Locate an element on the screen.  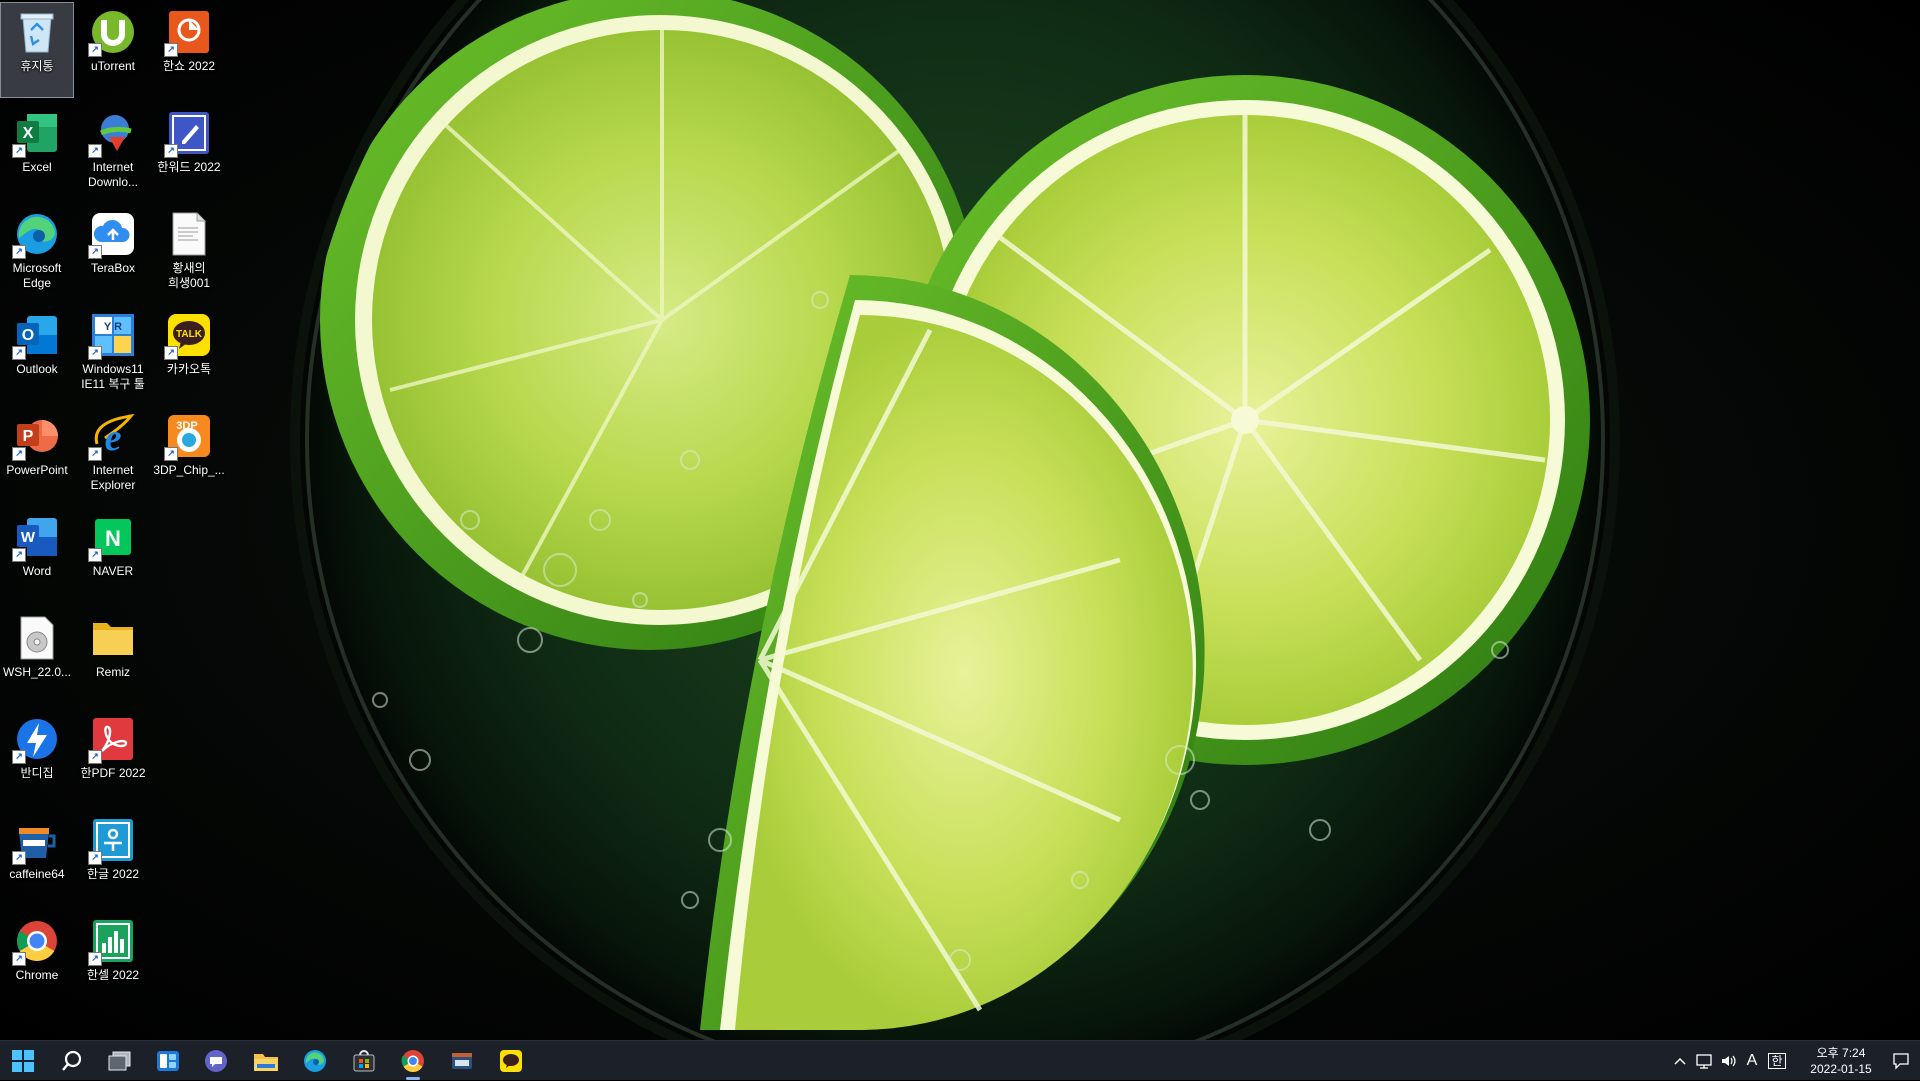
ime-mode-button: 한 is located at coordinates (1777, 1061).